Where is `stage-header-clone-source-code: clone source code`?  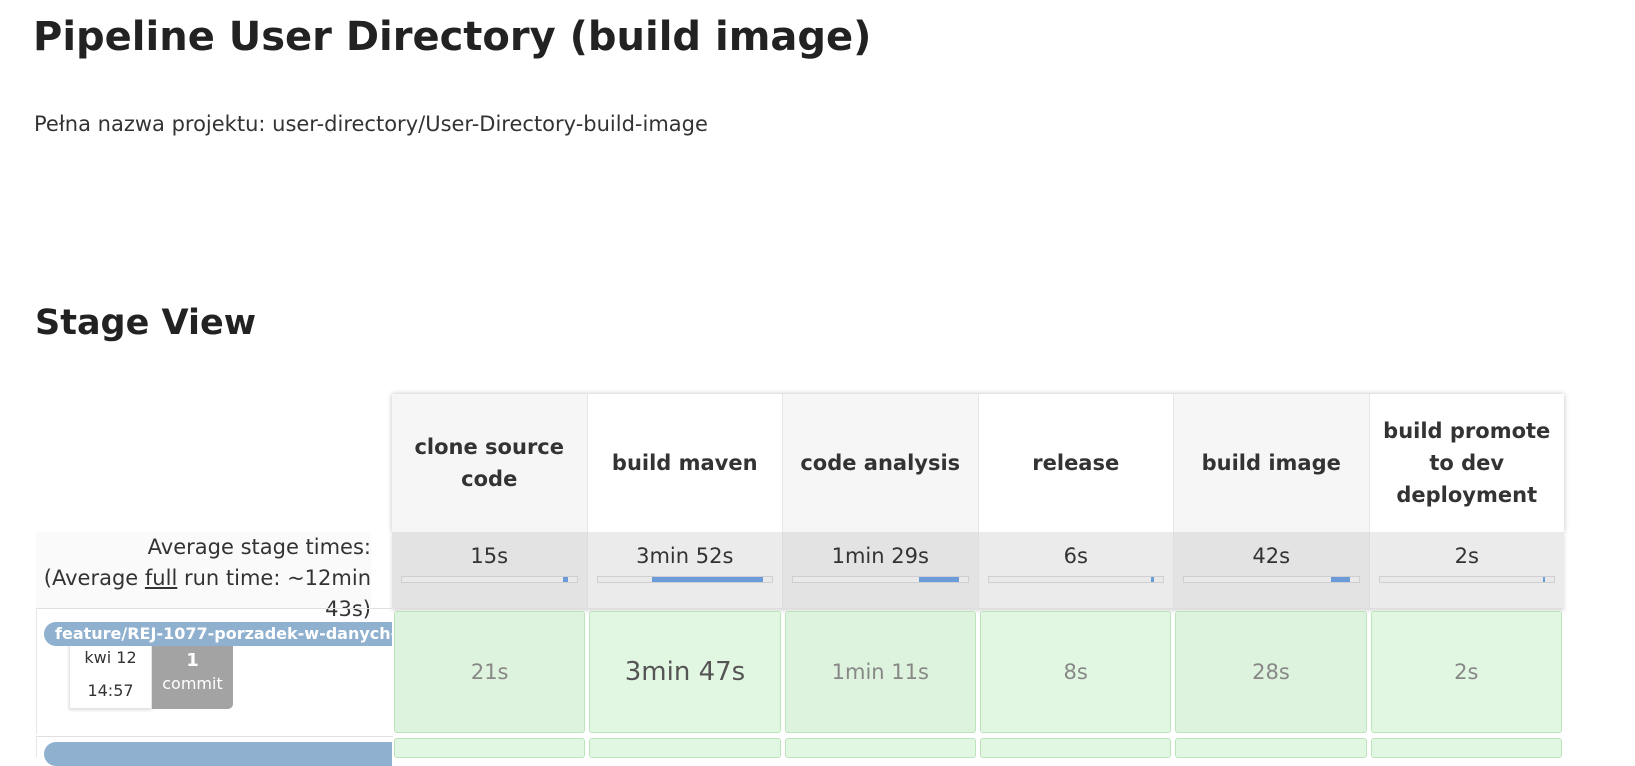
stage-header-clone-source-code: clone source code is located at coordinates (489, 463).